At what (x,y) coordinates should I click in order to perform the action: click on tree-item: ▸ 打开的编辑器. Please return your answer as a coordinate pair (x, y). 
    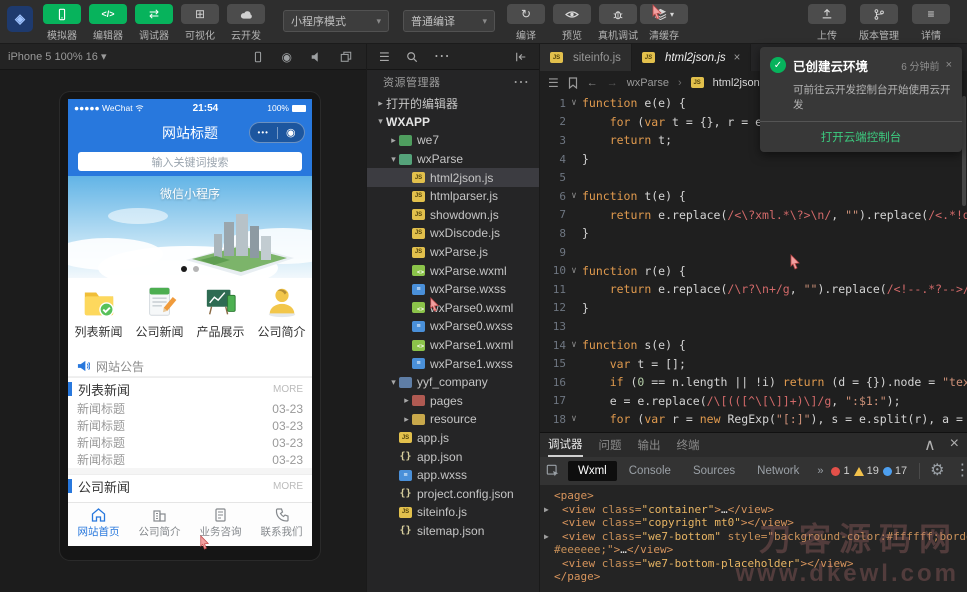
    Looking at the image, I should click on (453, 103).